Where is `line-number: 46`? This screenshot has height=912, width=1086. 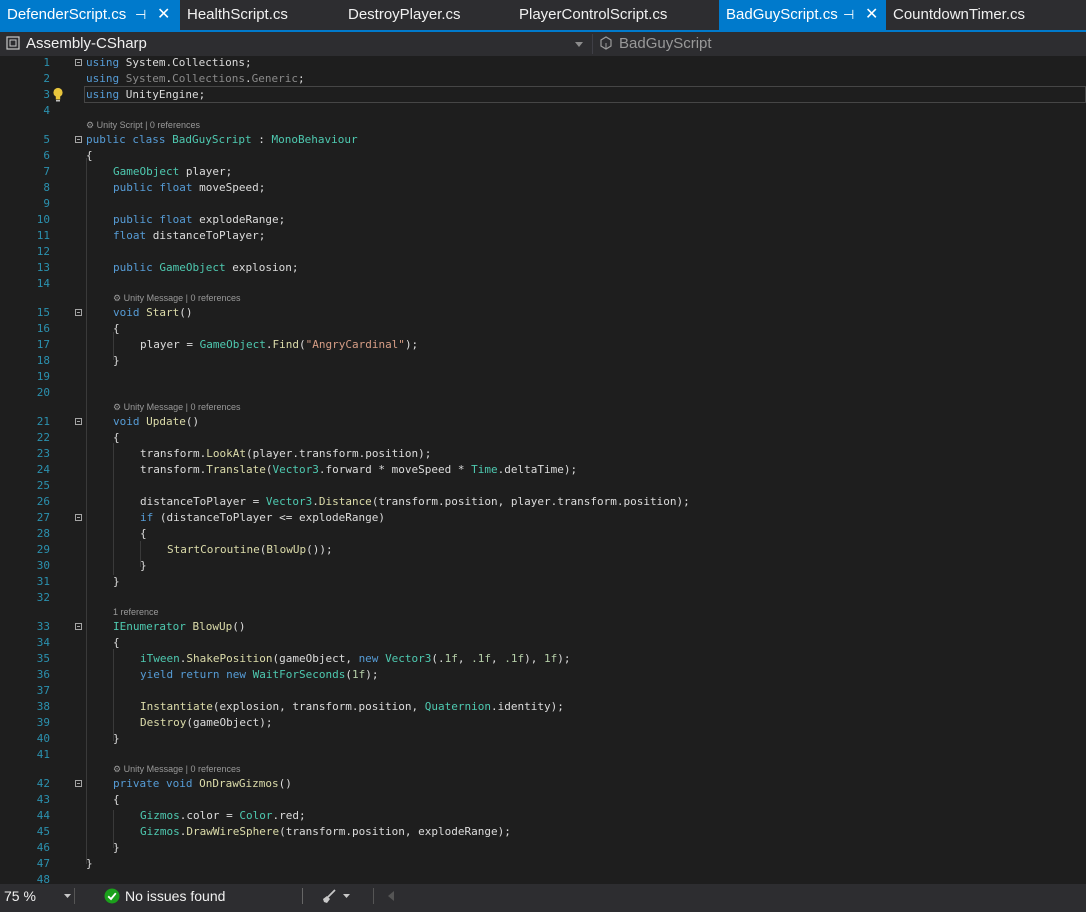 line-number: 46 is located at coordinates (43, 847).